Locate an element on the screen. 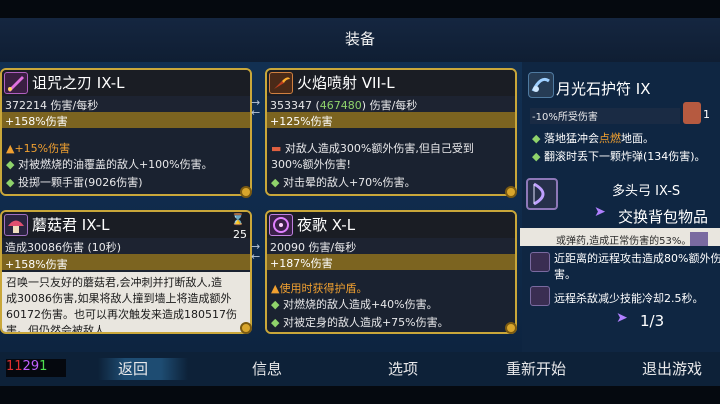 The height and width of the screenshot is (404, 720). page-indicator-icon: ➤ is located at coordinates (622, 318).